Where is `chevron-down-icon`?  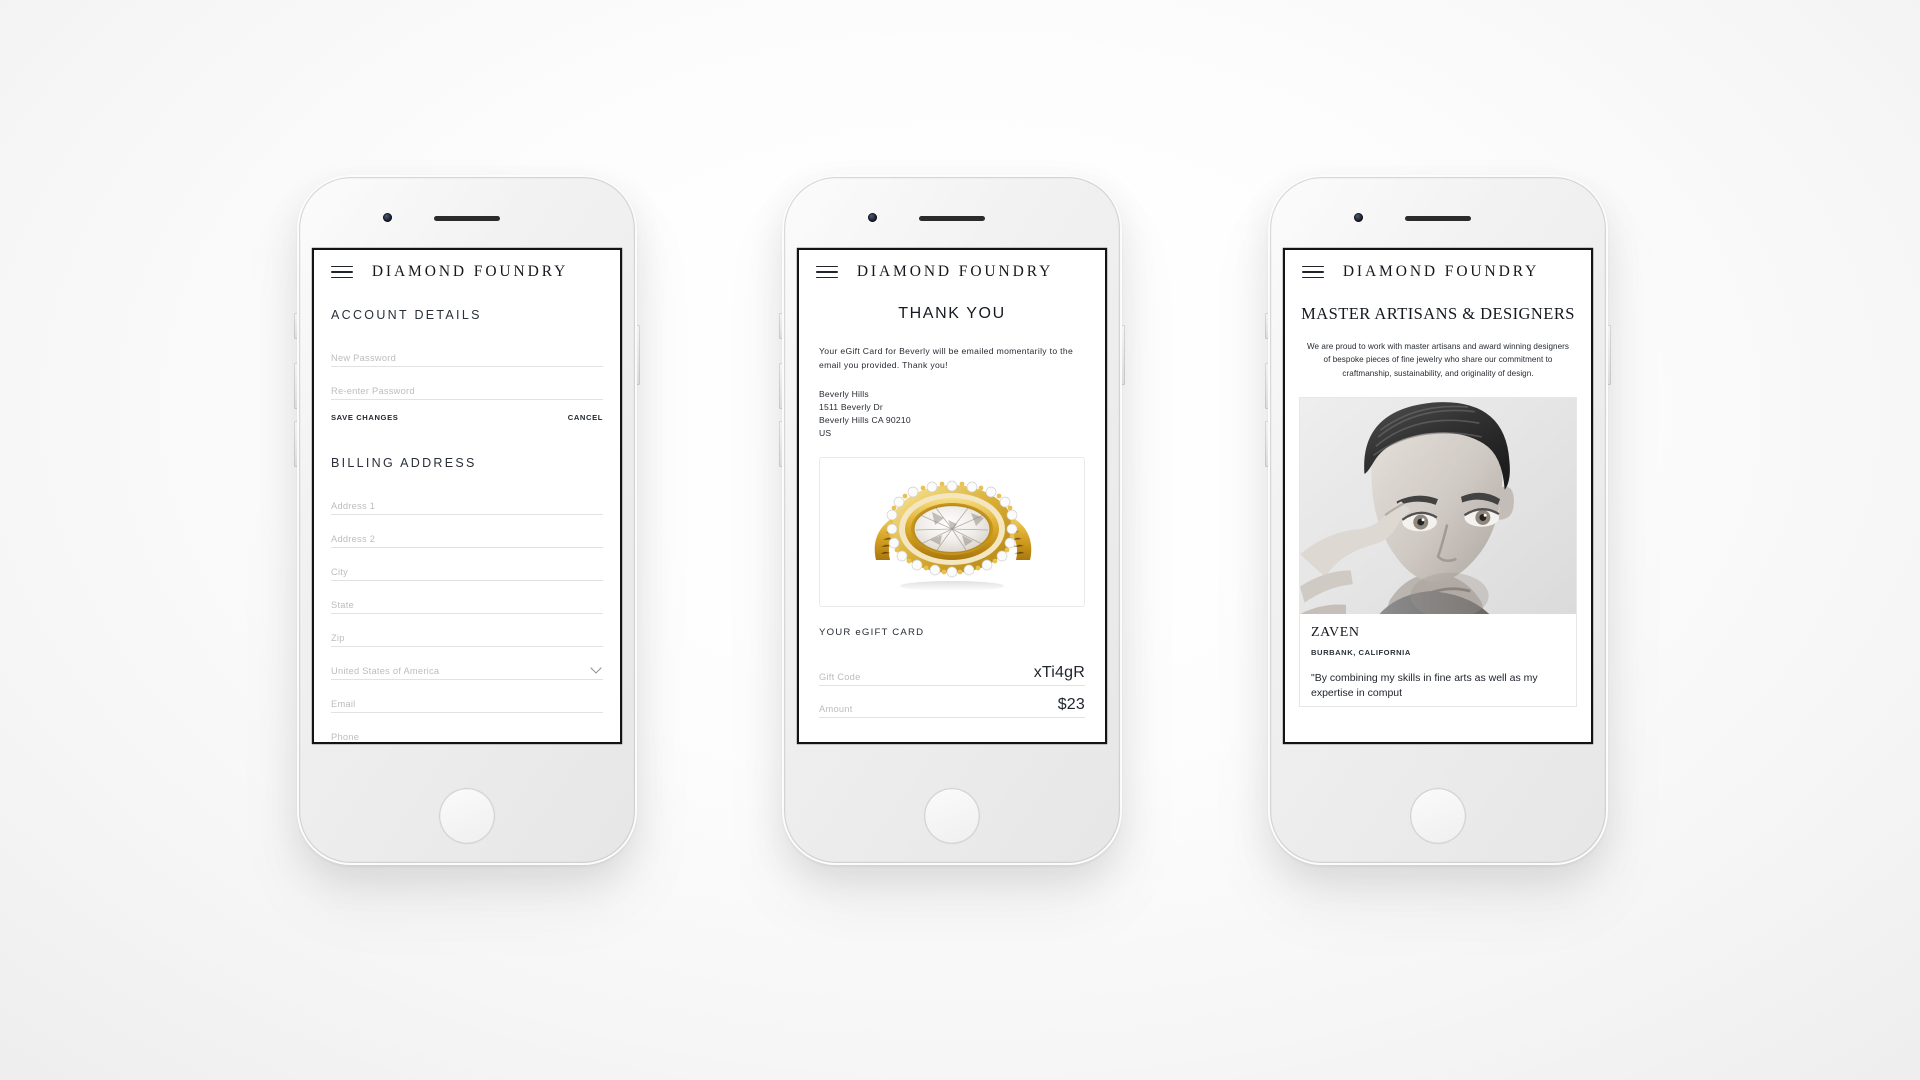
chevron-down-icon is located at coordinates (597, 668).